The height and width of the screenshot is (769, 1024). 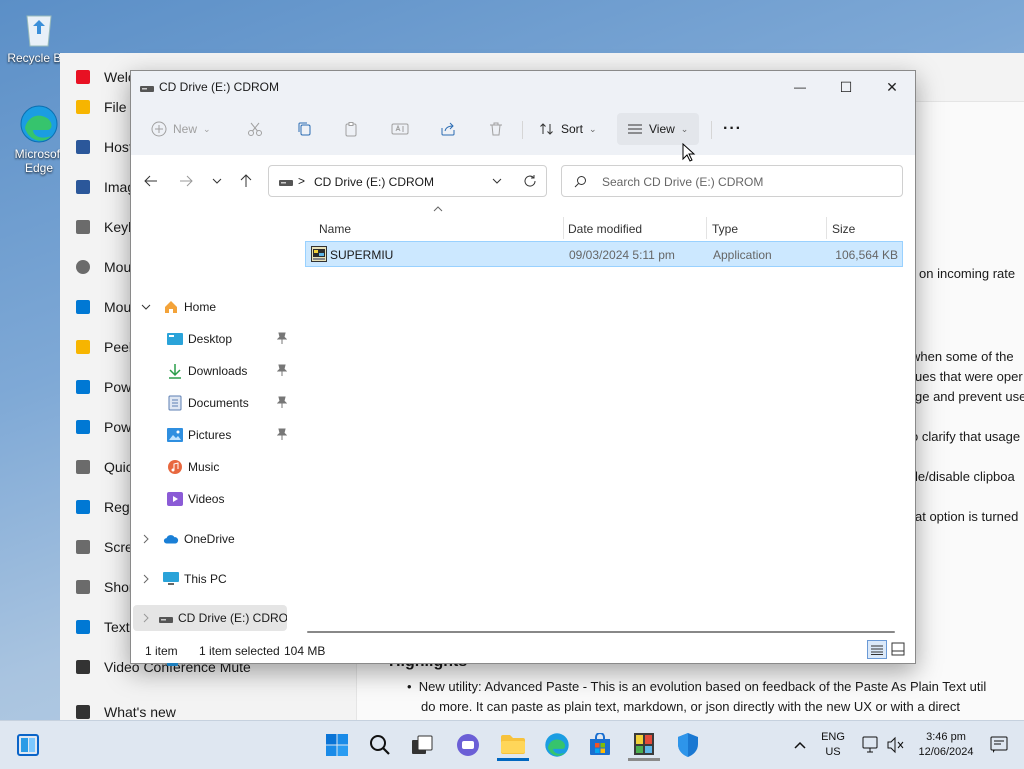 What do you see at coordinates (568, 129) in the screenshot?
I see `sort-button: Sort ⌄` at bounding box center [568, 129].